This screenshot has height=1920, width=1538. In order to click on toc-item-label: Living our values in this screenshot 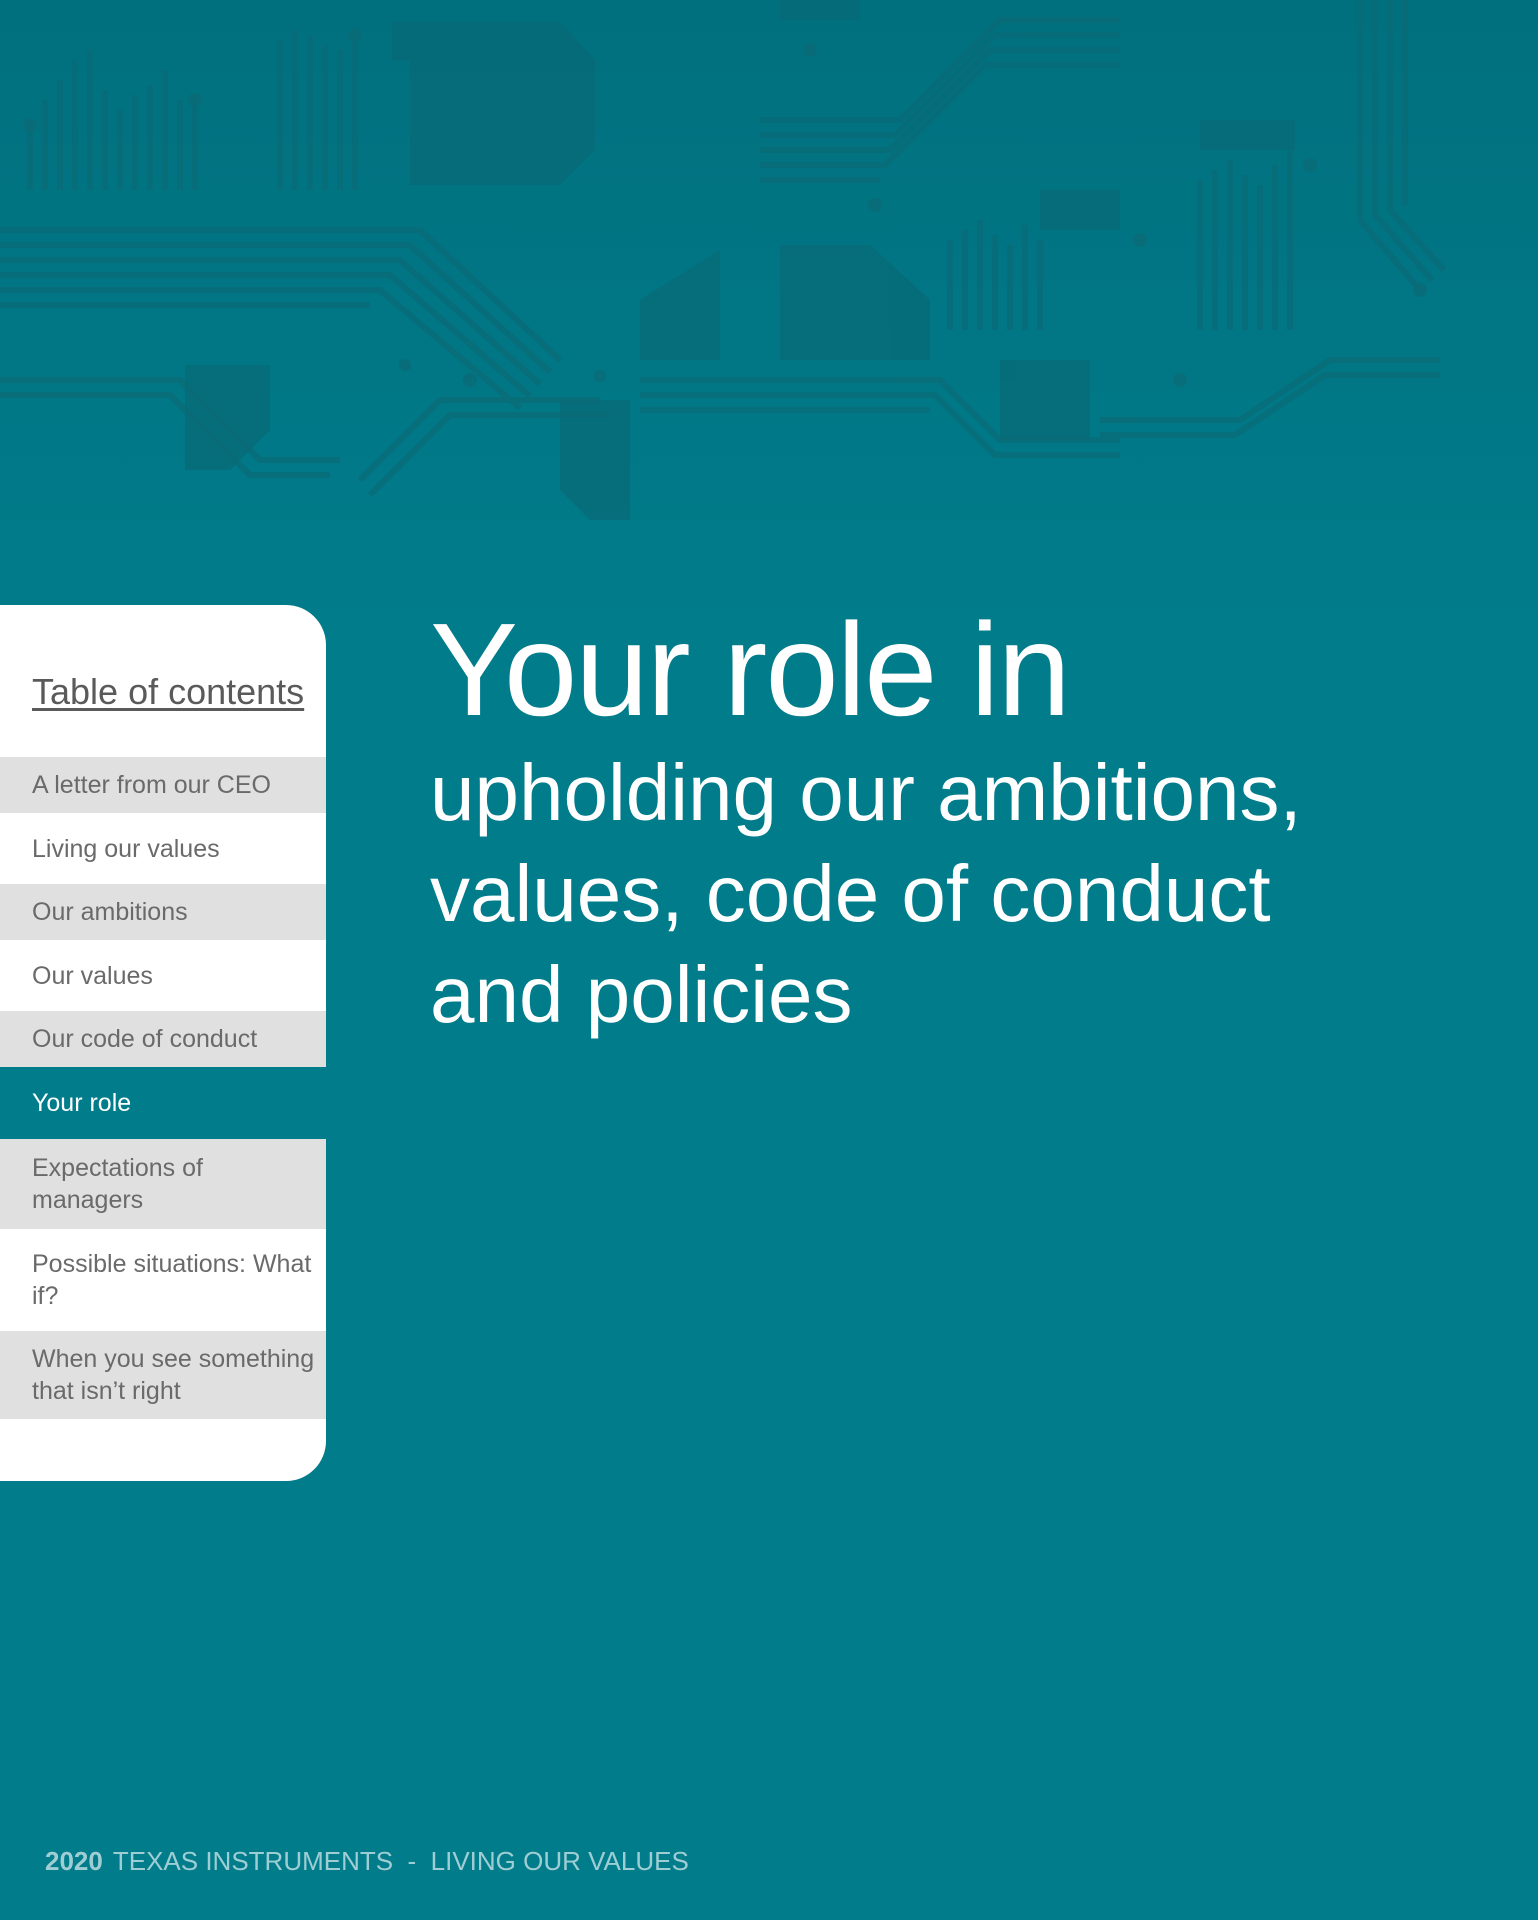, I will do `click(126, 848)`.